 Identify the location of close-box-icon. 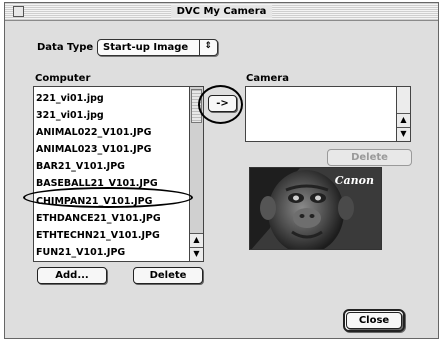
(18, 11).